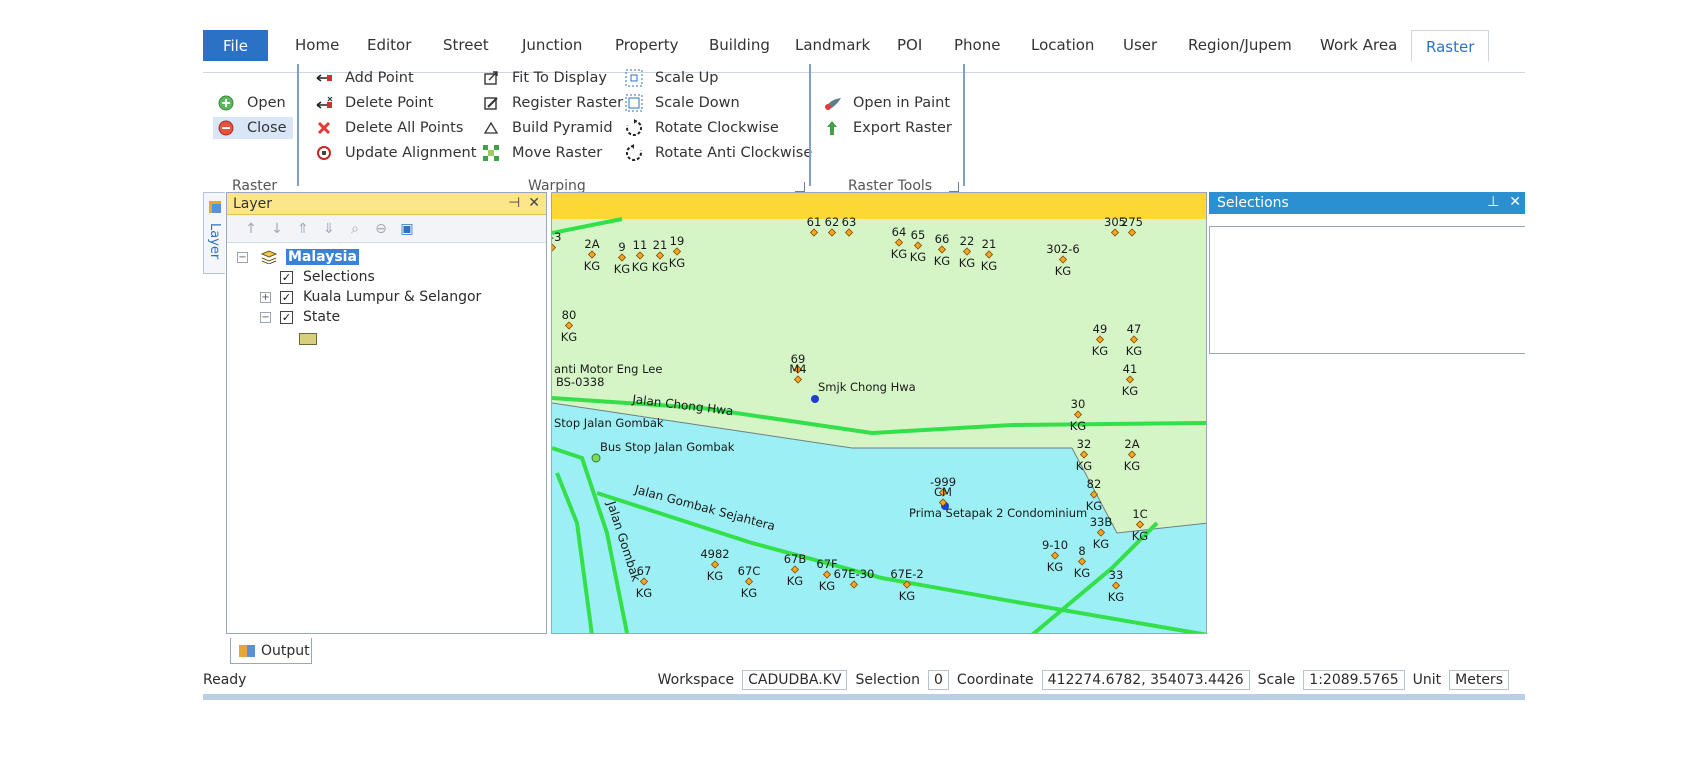 The width and height of the screenshot is (1700, 758). What do you see at coordinates (1062, 45) in the screenshot?
I see `tab-location: Location` at bounding box center [1062, 45].